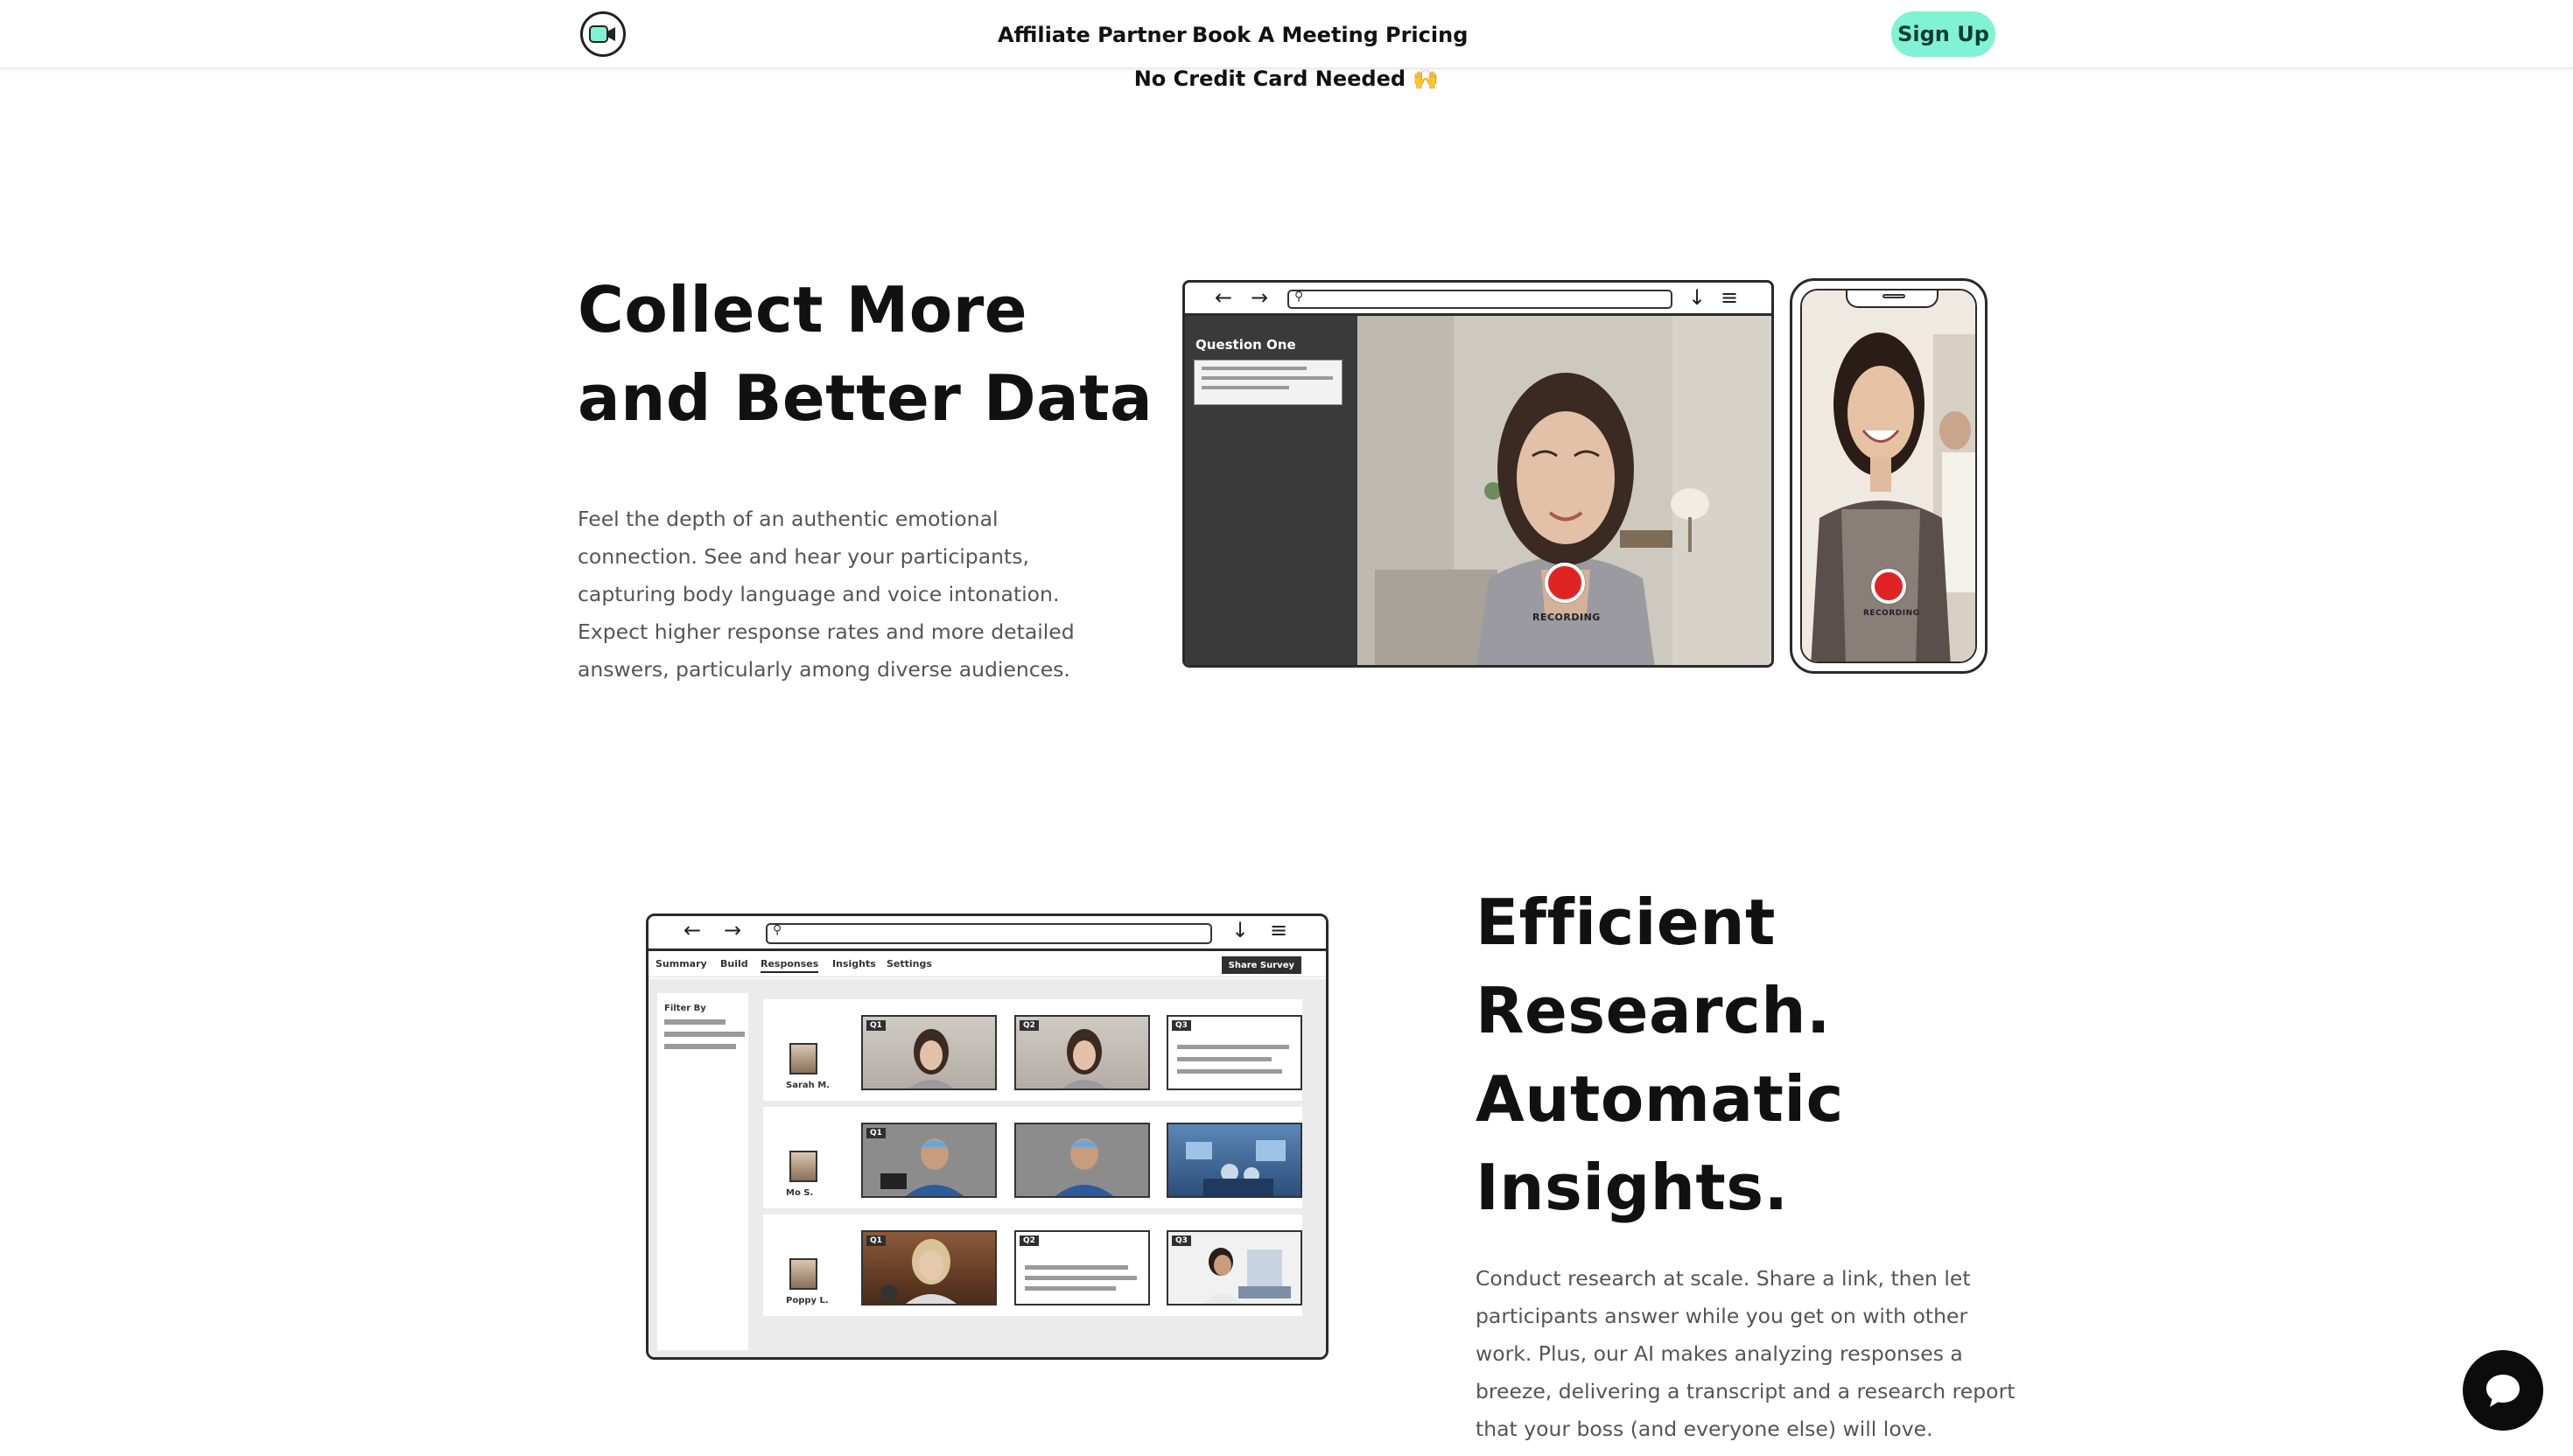  I want to click on chat-bubble-icon, so click(2503, 1391).